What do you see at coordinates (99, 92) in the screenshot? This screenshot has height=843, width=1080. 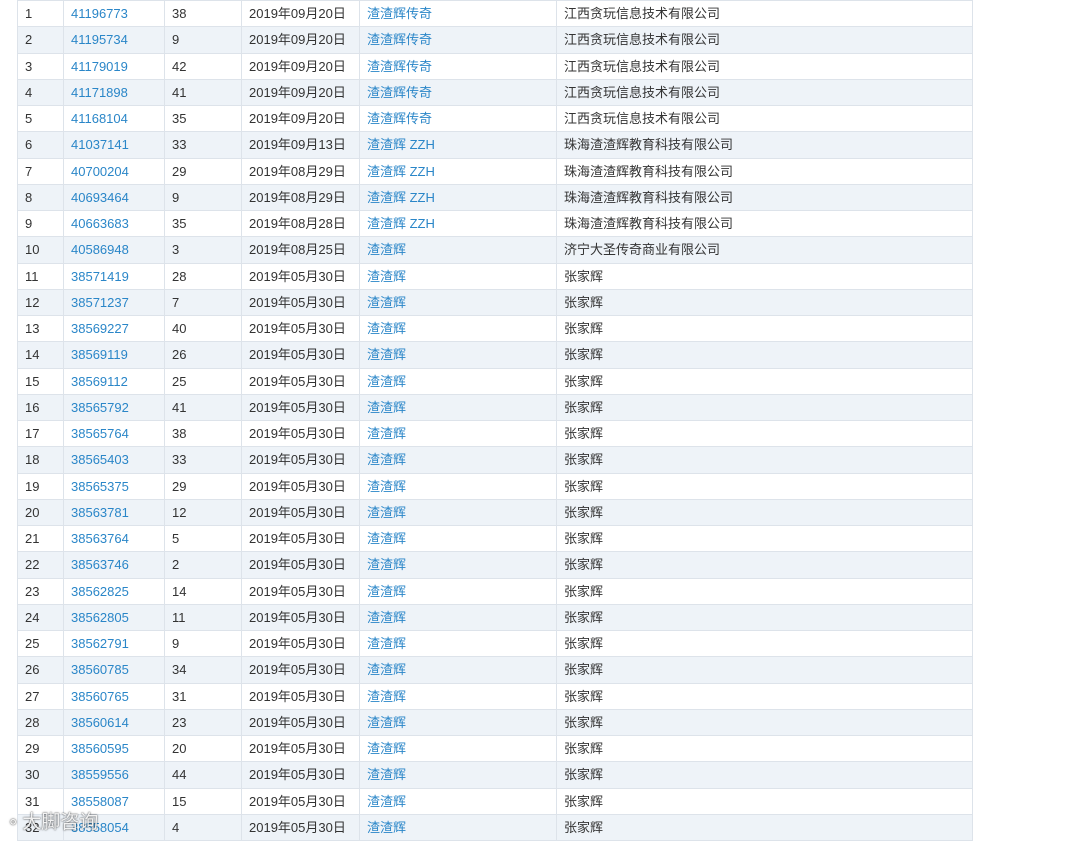 I see `registration-number-link: 41171898` at bounding box center [99, 92].